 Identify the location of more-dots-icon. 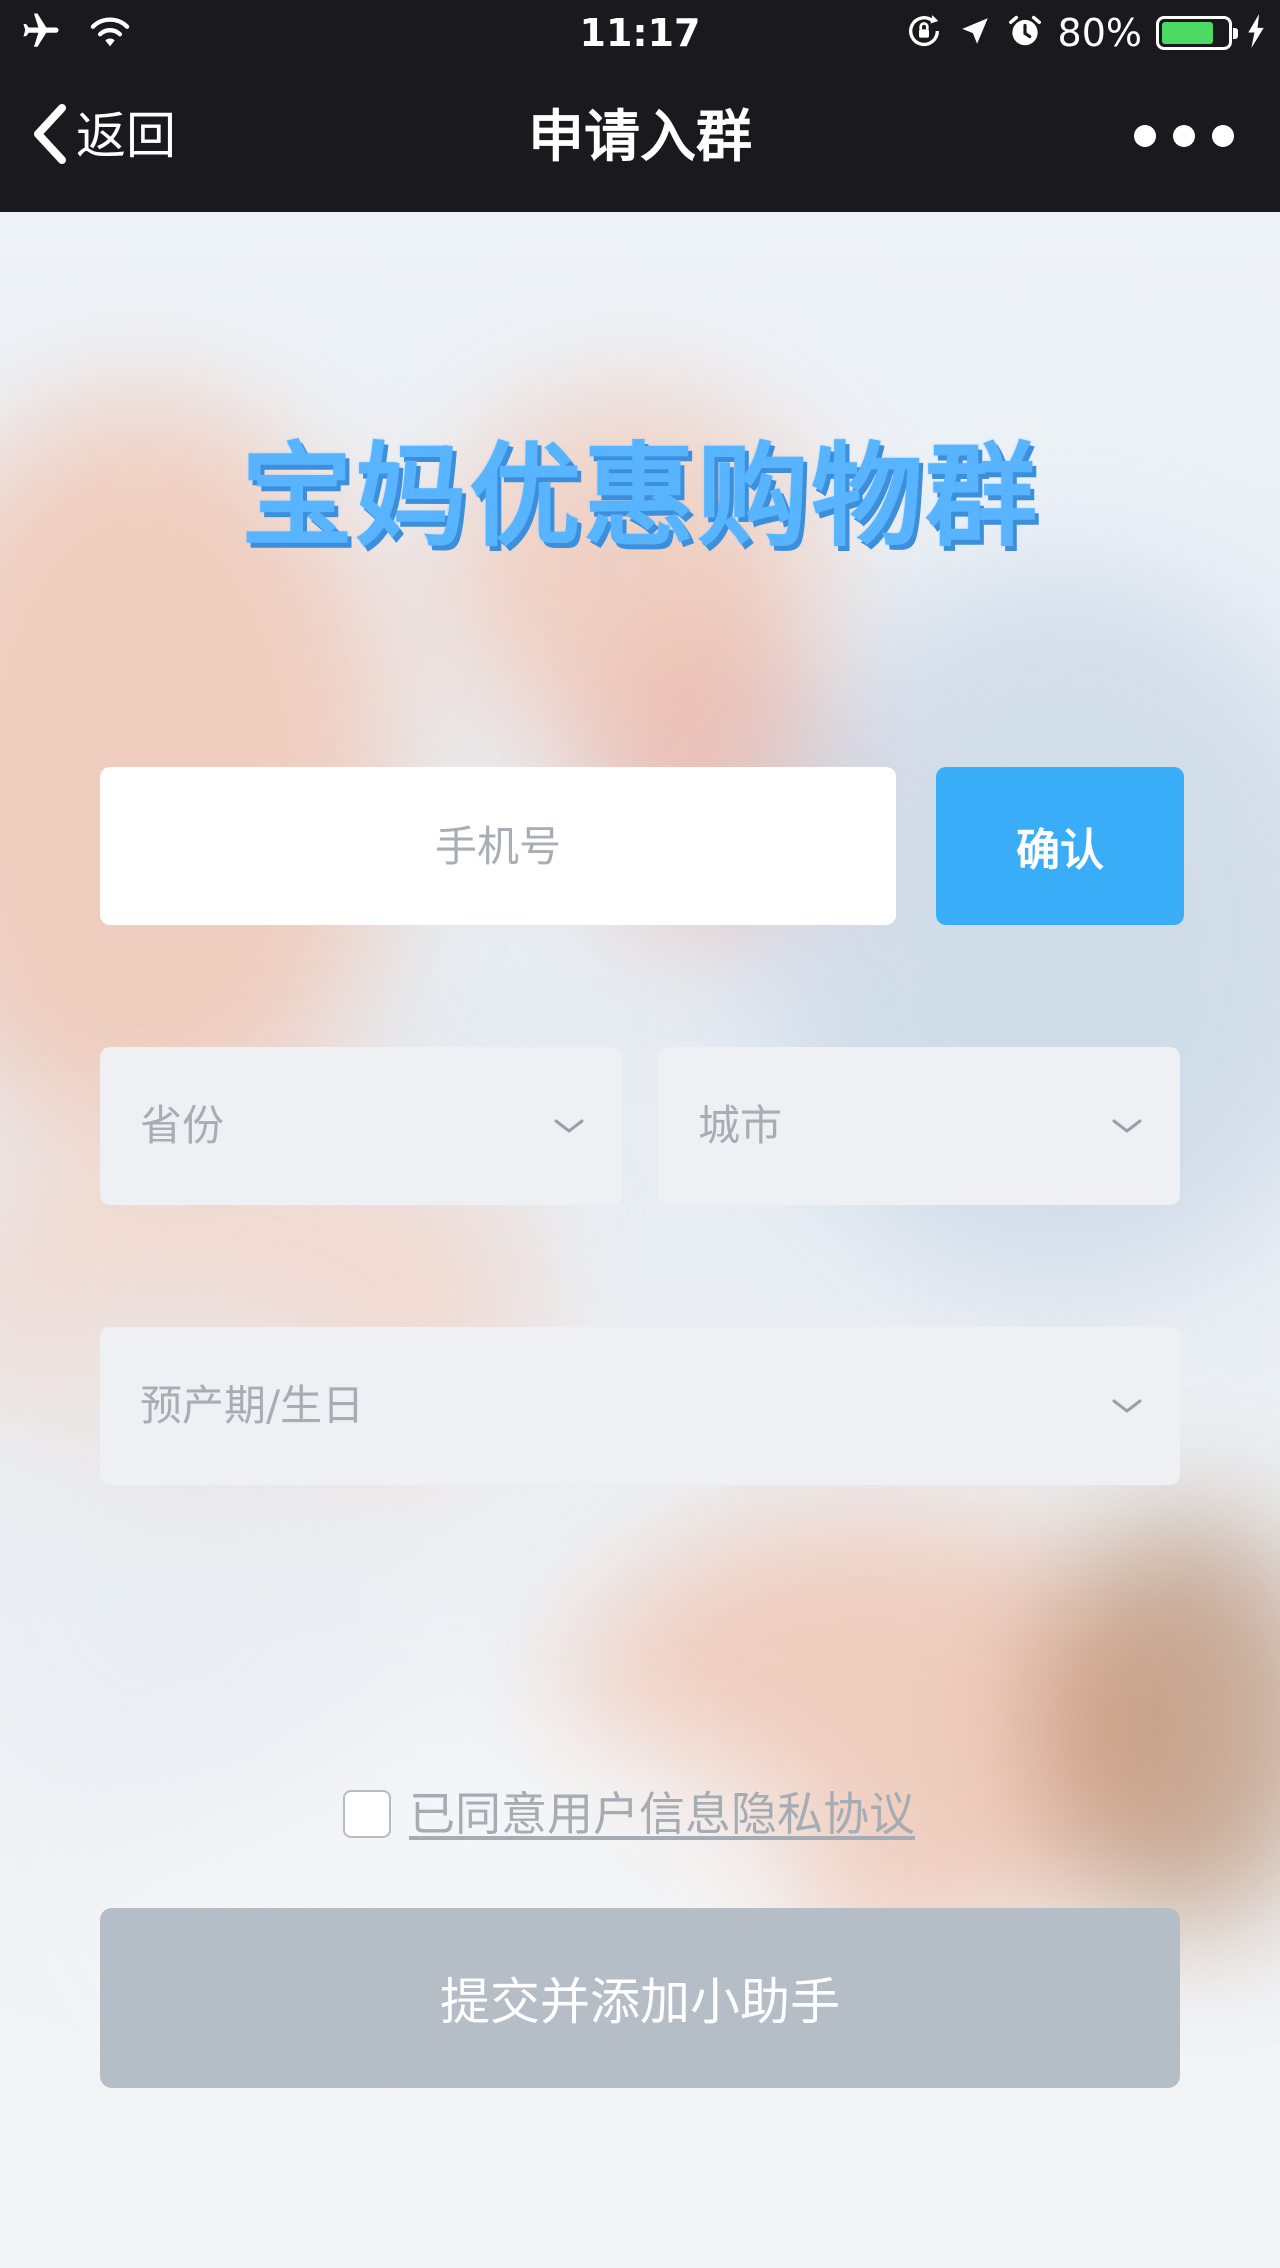
(1184, 136).